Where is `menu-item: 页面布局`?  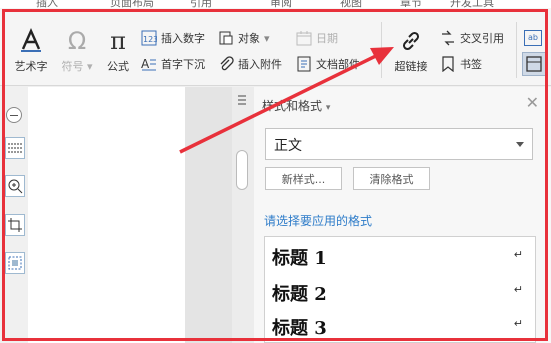 menu-item: 页面布局 is located at coordinates (132, 4).